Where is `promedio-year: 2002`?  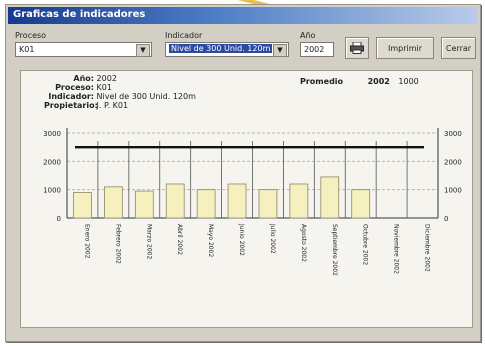
promedio-year: 2002 is located at coordinates (378, 81).